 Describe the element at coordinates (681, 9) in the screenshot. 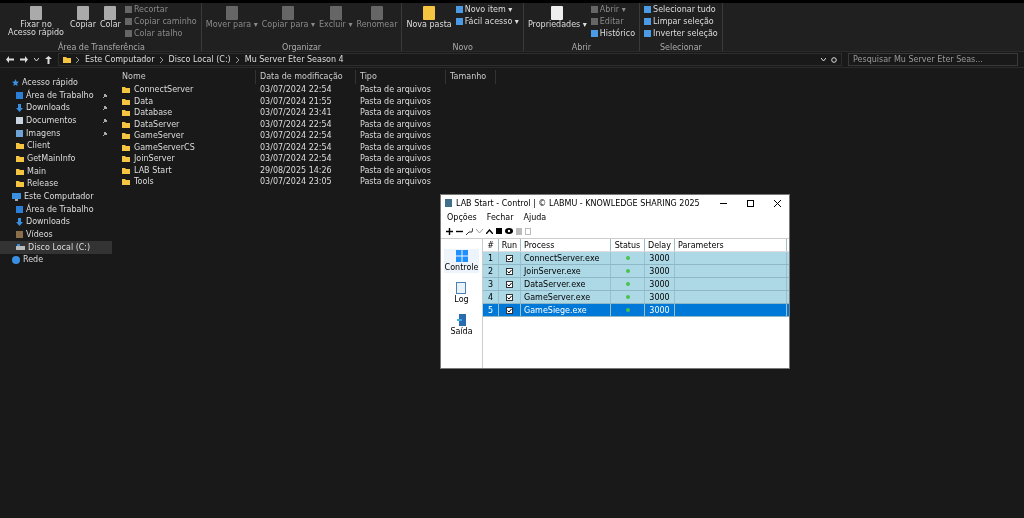

I see `ribbon-button: Selecionar tudo` at that location.